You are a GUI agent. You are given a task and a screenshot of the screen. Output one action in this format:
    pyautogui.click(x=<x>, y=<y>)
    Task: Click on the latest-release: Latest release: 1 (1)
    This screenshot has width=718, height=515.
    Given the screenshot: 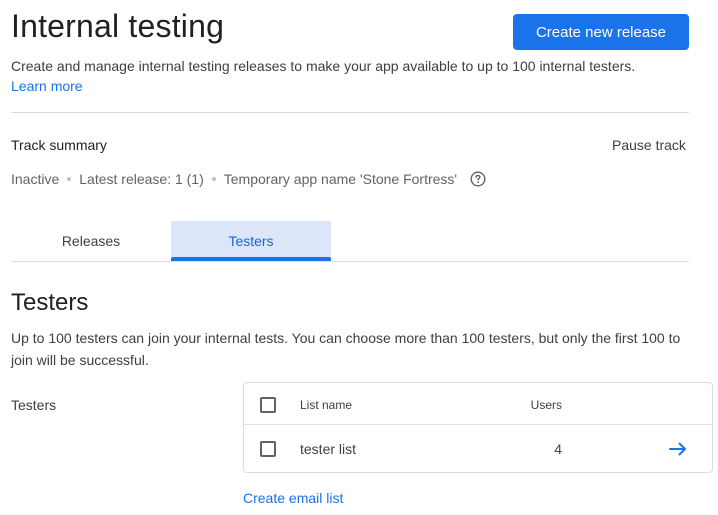 What is the action you would take?
    pyautogui.click(x=141, y=179)
    